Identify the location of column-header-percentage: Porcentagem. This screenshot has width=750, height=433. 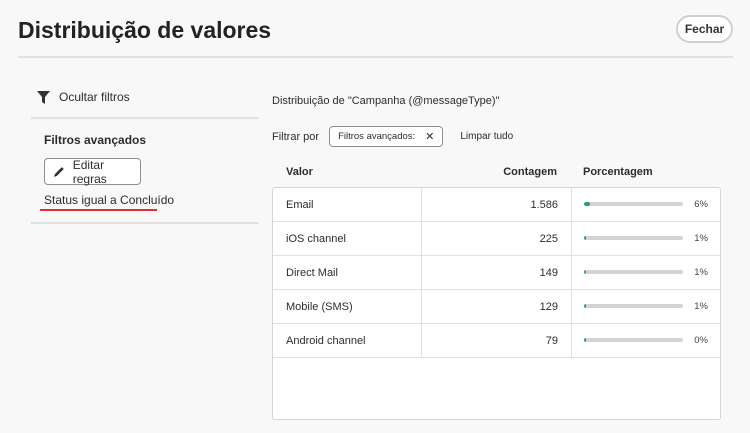
(618, 172).